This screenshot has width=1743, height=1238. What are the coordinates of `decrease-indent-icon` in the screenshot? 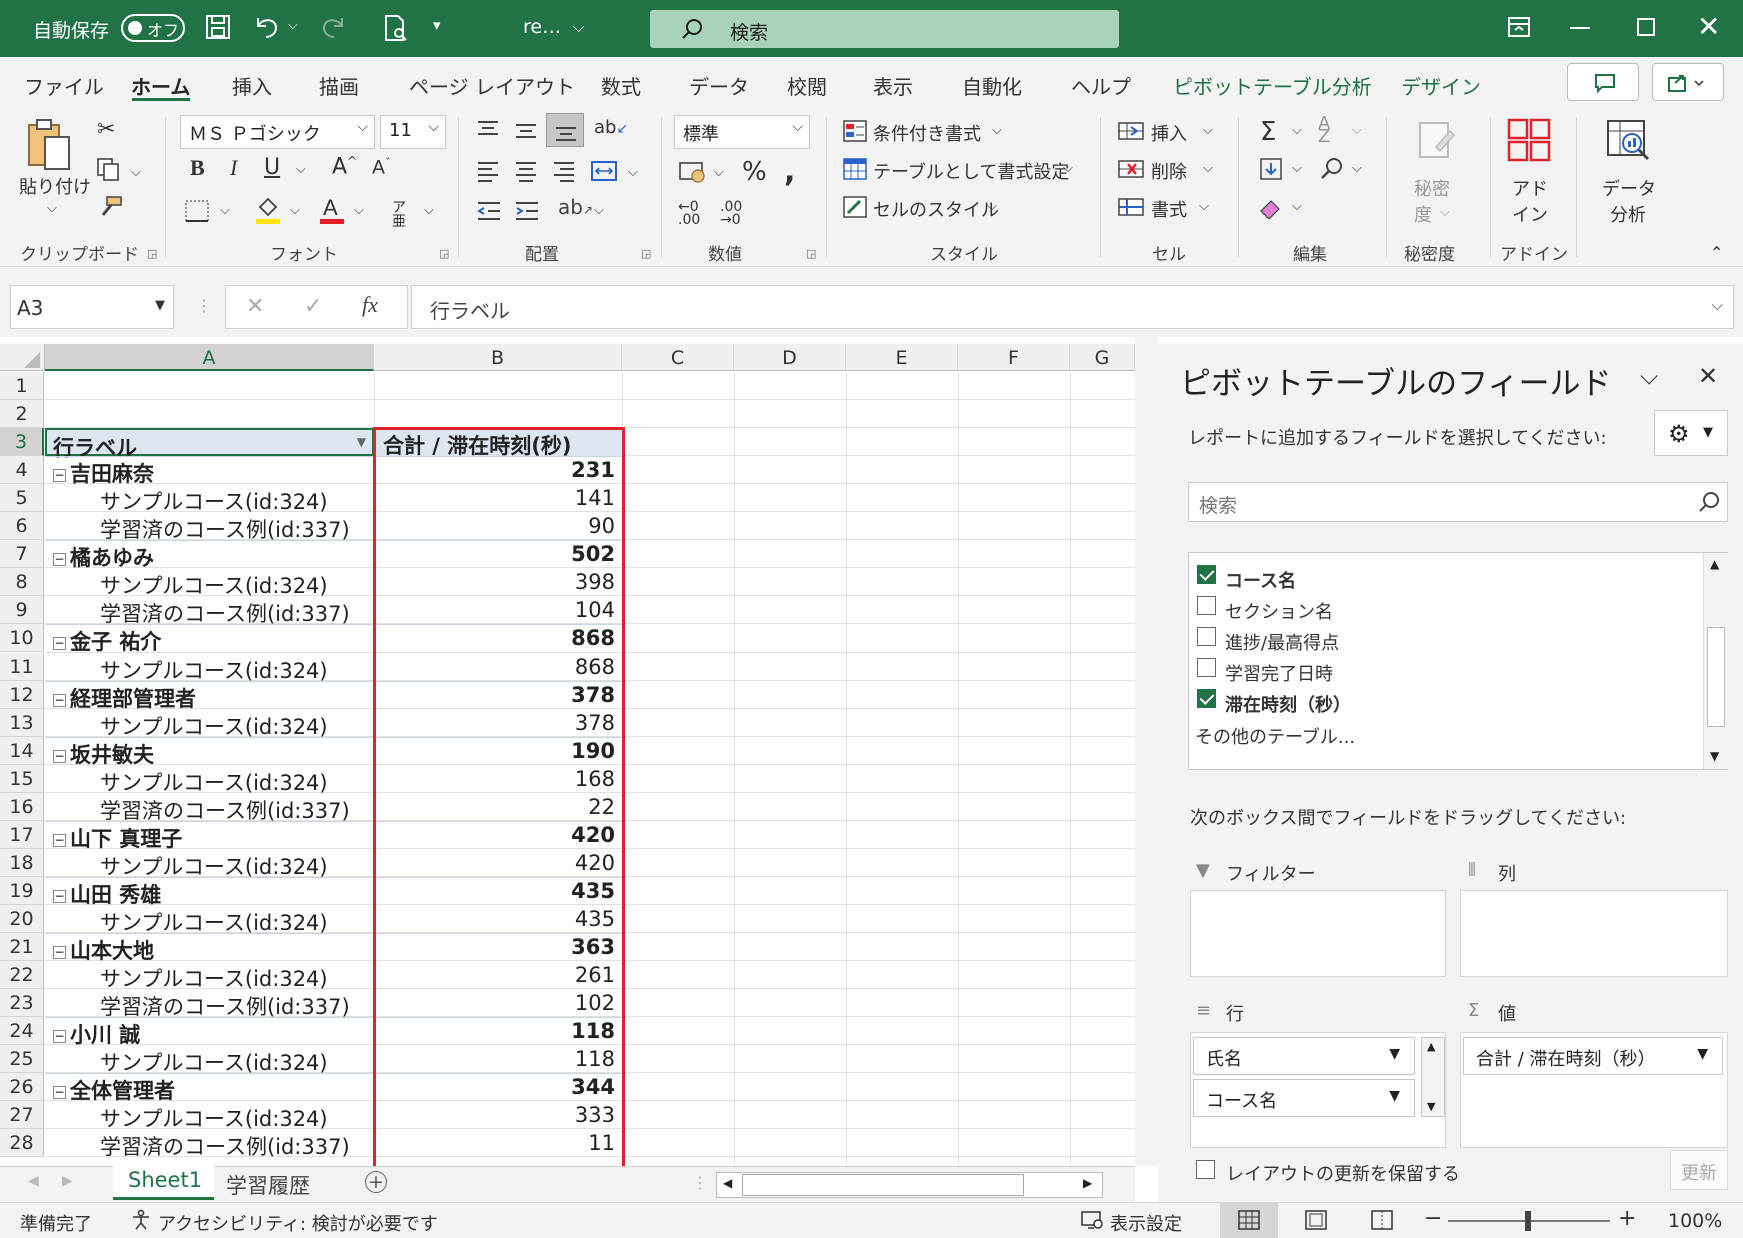 It's located at (489, 211).